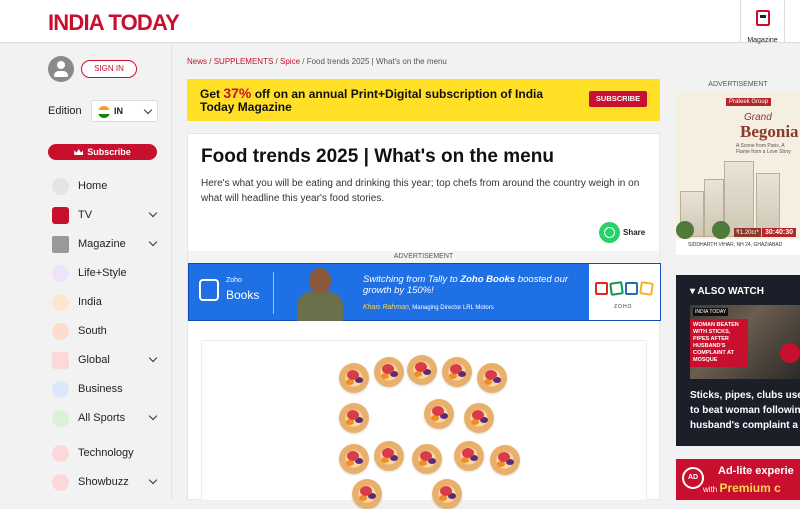  Describe the element at coordinates (102, 273) in the screenshot. I see `sidebar-item-label: Life+Style` at that location.